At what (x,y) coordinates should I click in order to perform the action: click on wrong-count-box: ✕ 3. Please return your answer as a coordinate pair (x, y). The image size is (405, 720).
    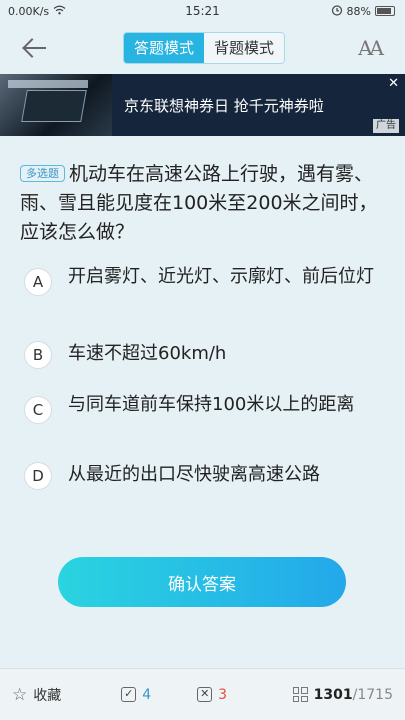
    Looking at the image, I should click on (212, 695).